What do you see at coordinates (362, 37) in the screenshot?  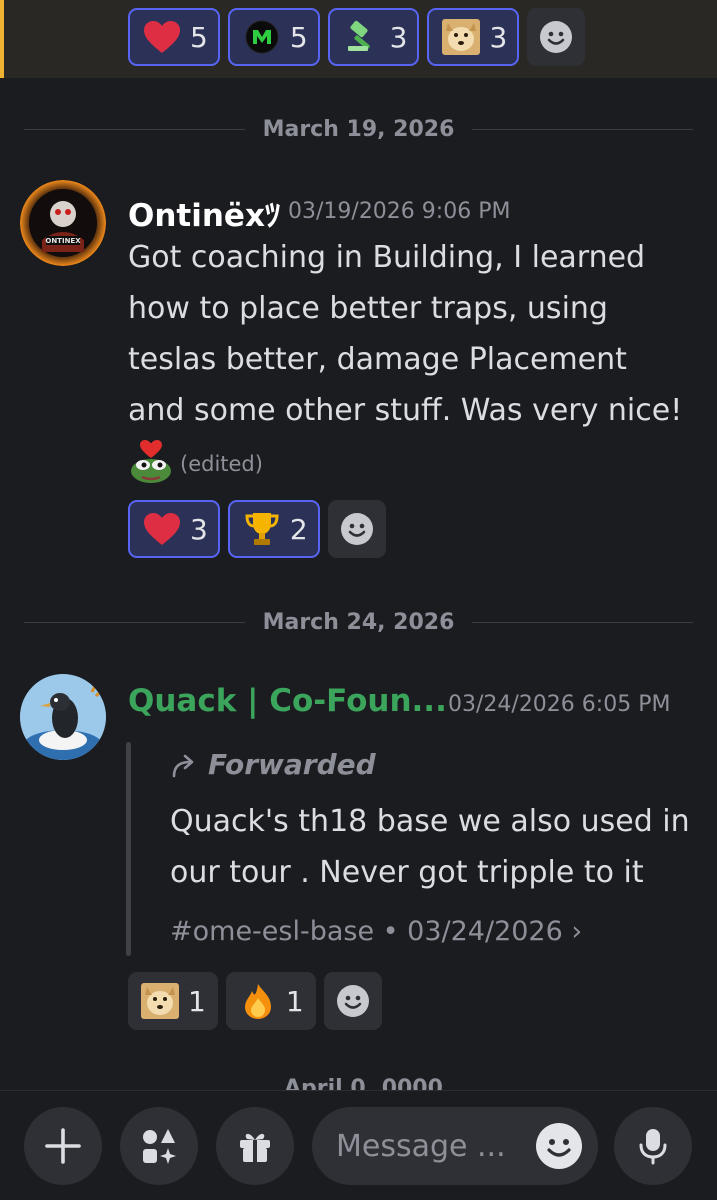 I see `green-hammer-icon` at bounding box center [362, 37].